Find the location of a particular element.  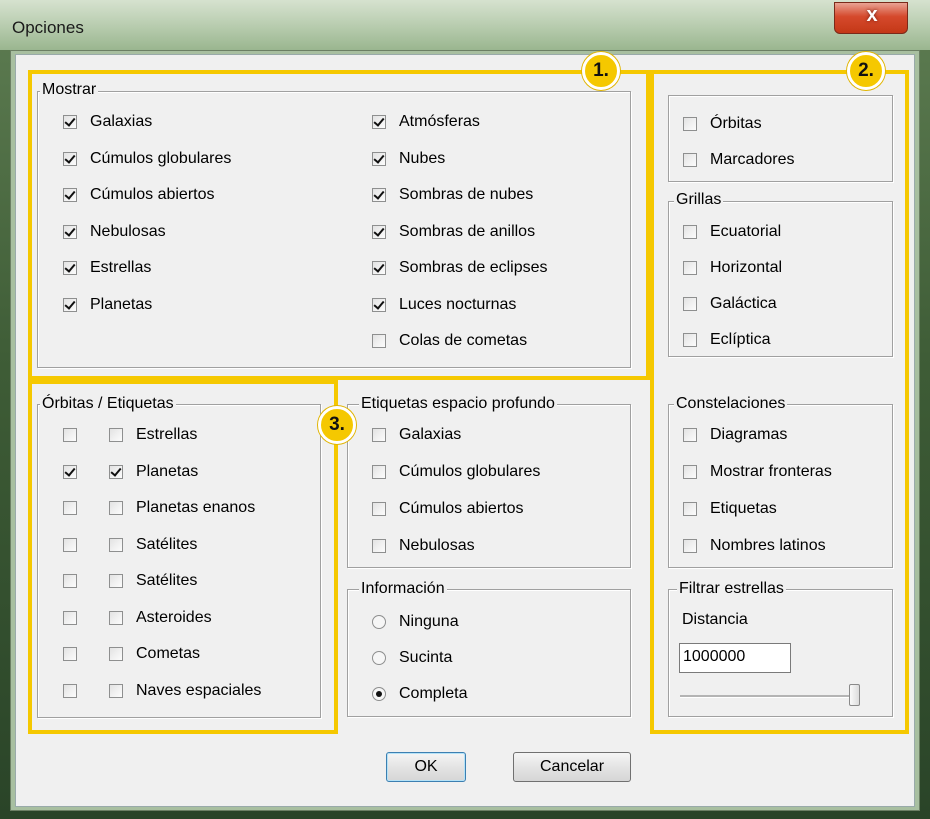

informacion-radio: Ninguna is located at coordinates (415, 622).